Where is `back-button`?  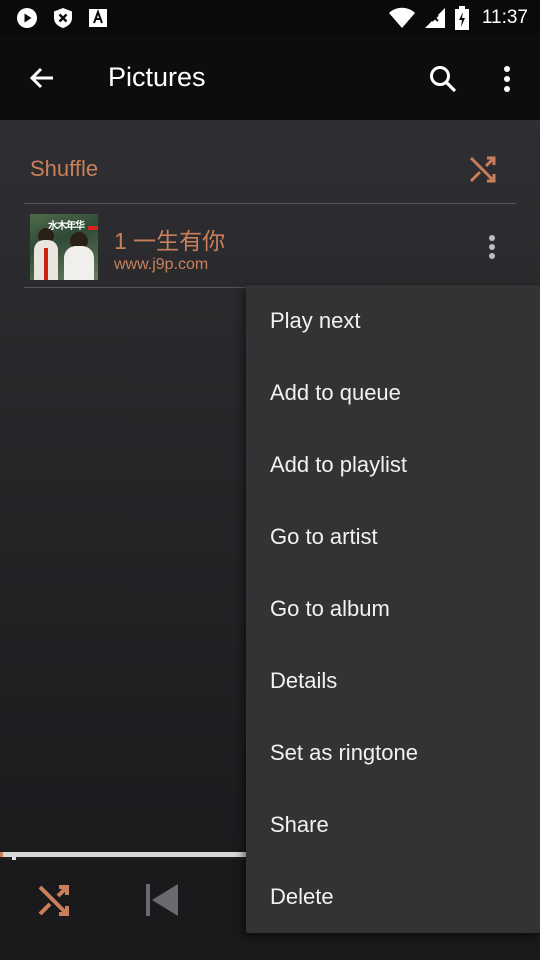 back-button is located at coordinates (42, 78).